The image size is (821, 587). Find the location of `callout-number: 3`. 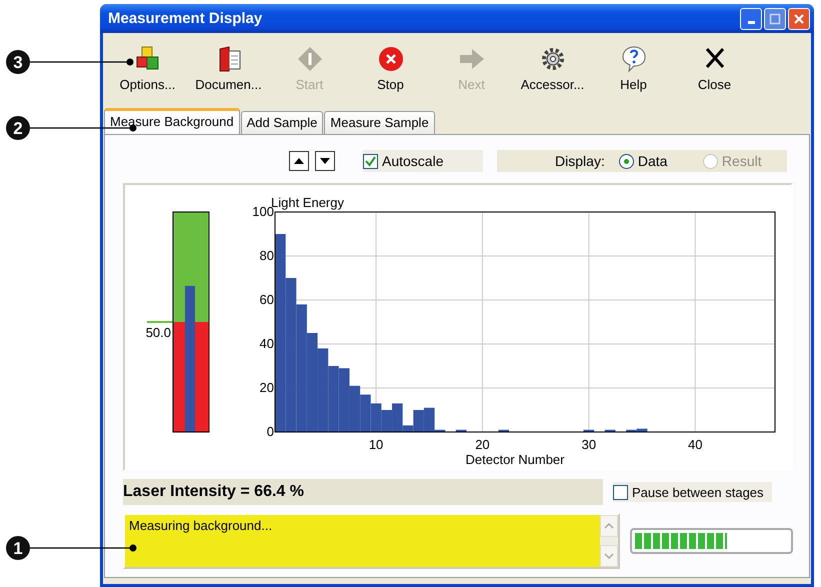

callout-number: 3 is located at coordinates (18, 62).